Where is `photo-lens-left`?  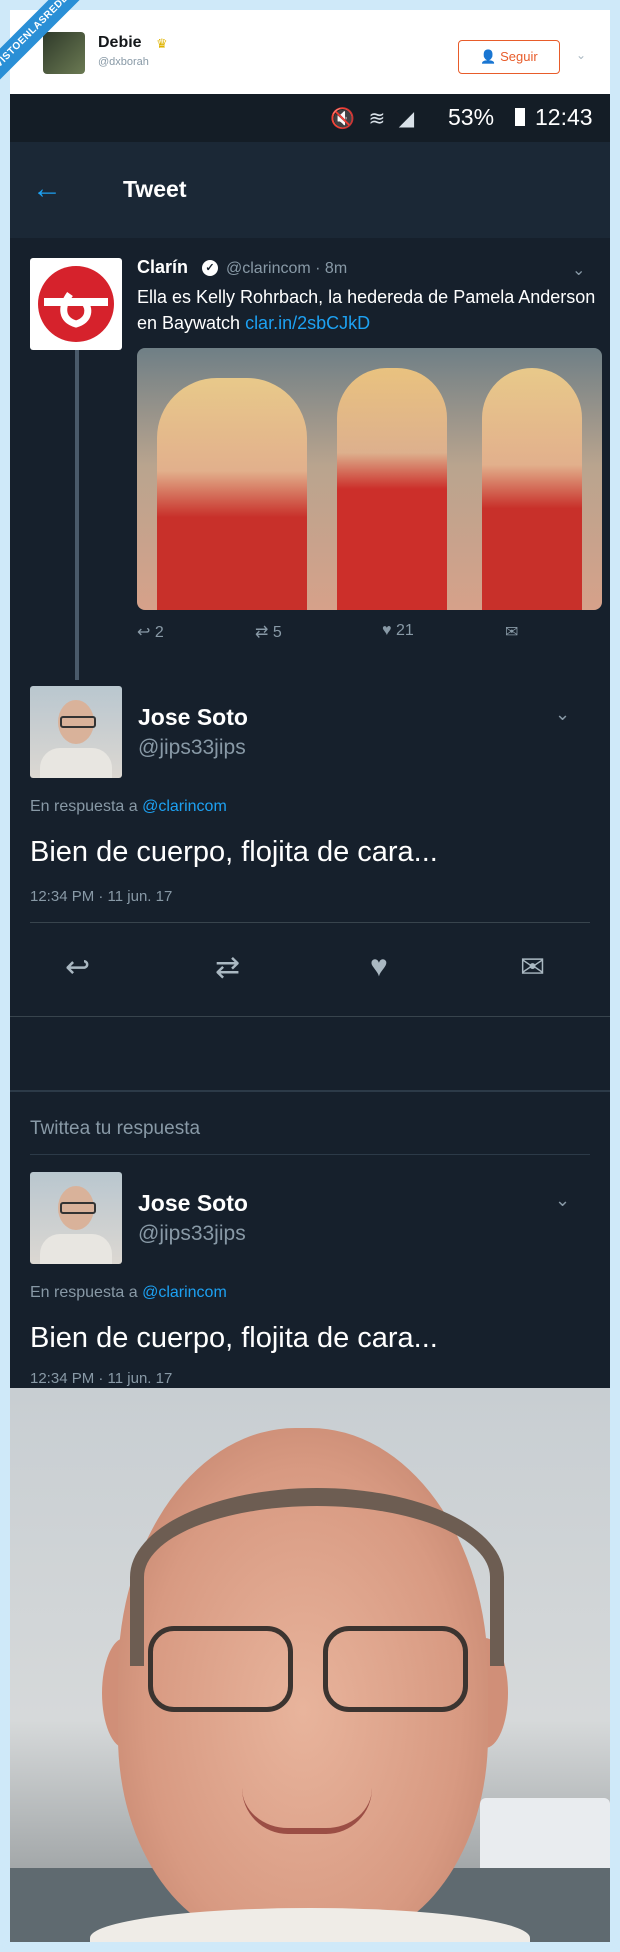
photo-lens-left is located at coordinates (220, 1669).